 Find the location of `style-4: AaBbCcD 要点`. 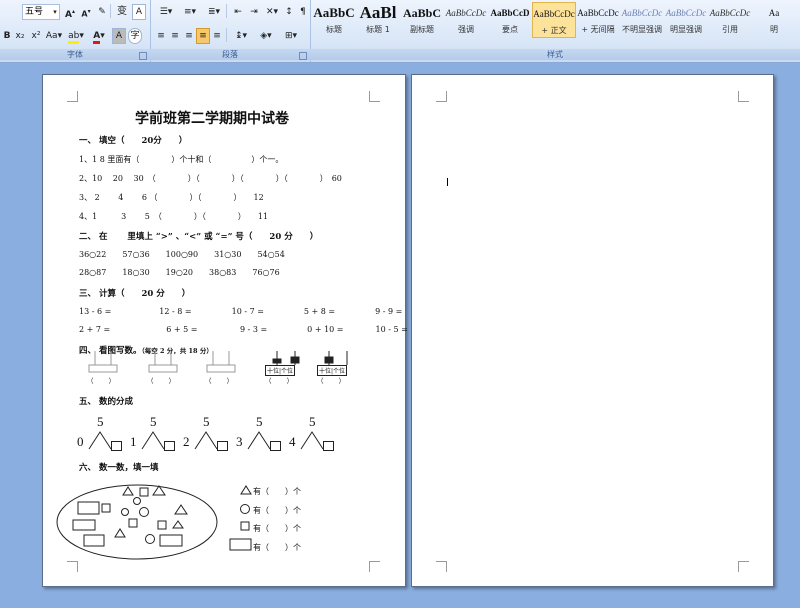

style-4: AaBbCcD 要点 is located at coordinates (510, 20).